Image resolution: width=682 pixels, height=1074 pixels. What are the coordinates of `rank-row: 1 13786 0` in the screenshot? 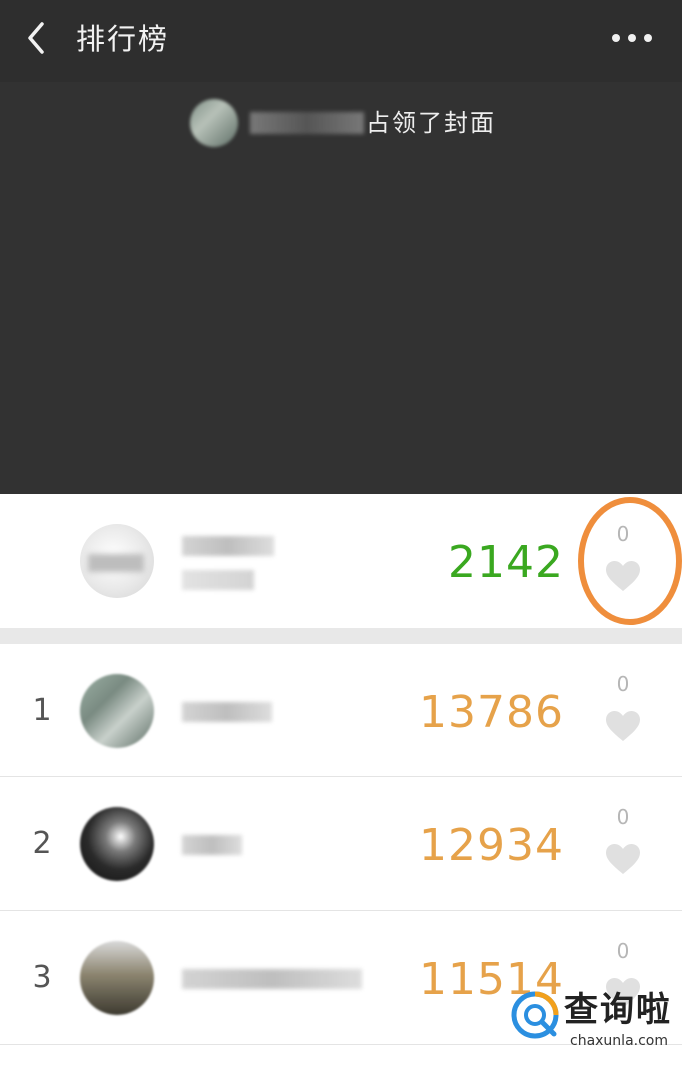 It's located at (341, 710).